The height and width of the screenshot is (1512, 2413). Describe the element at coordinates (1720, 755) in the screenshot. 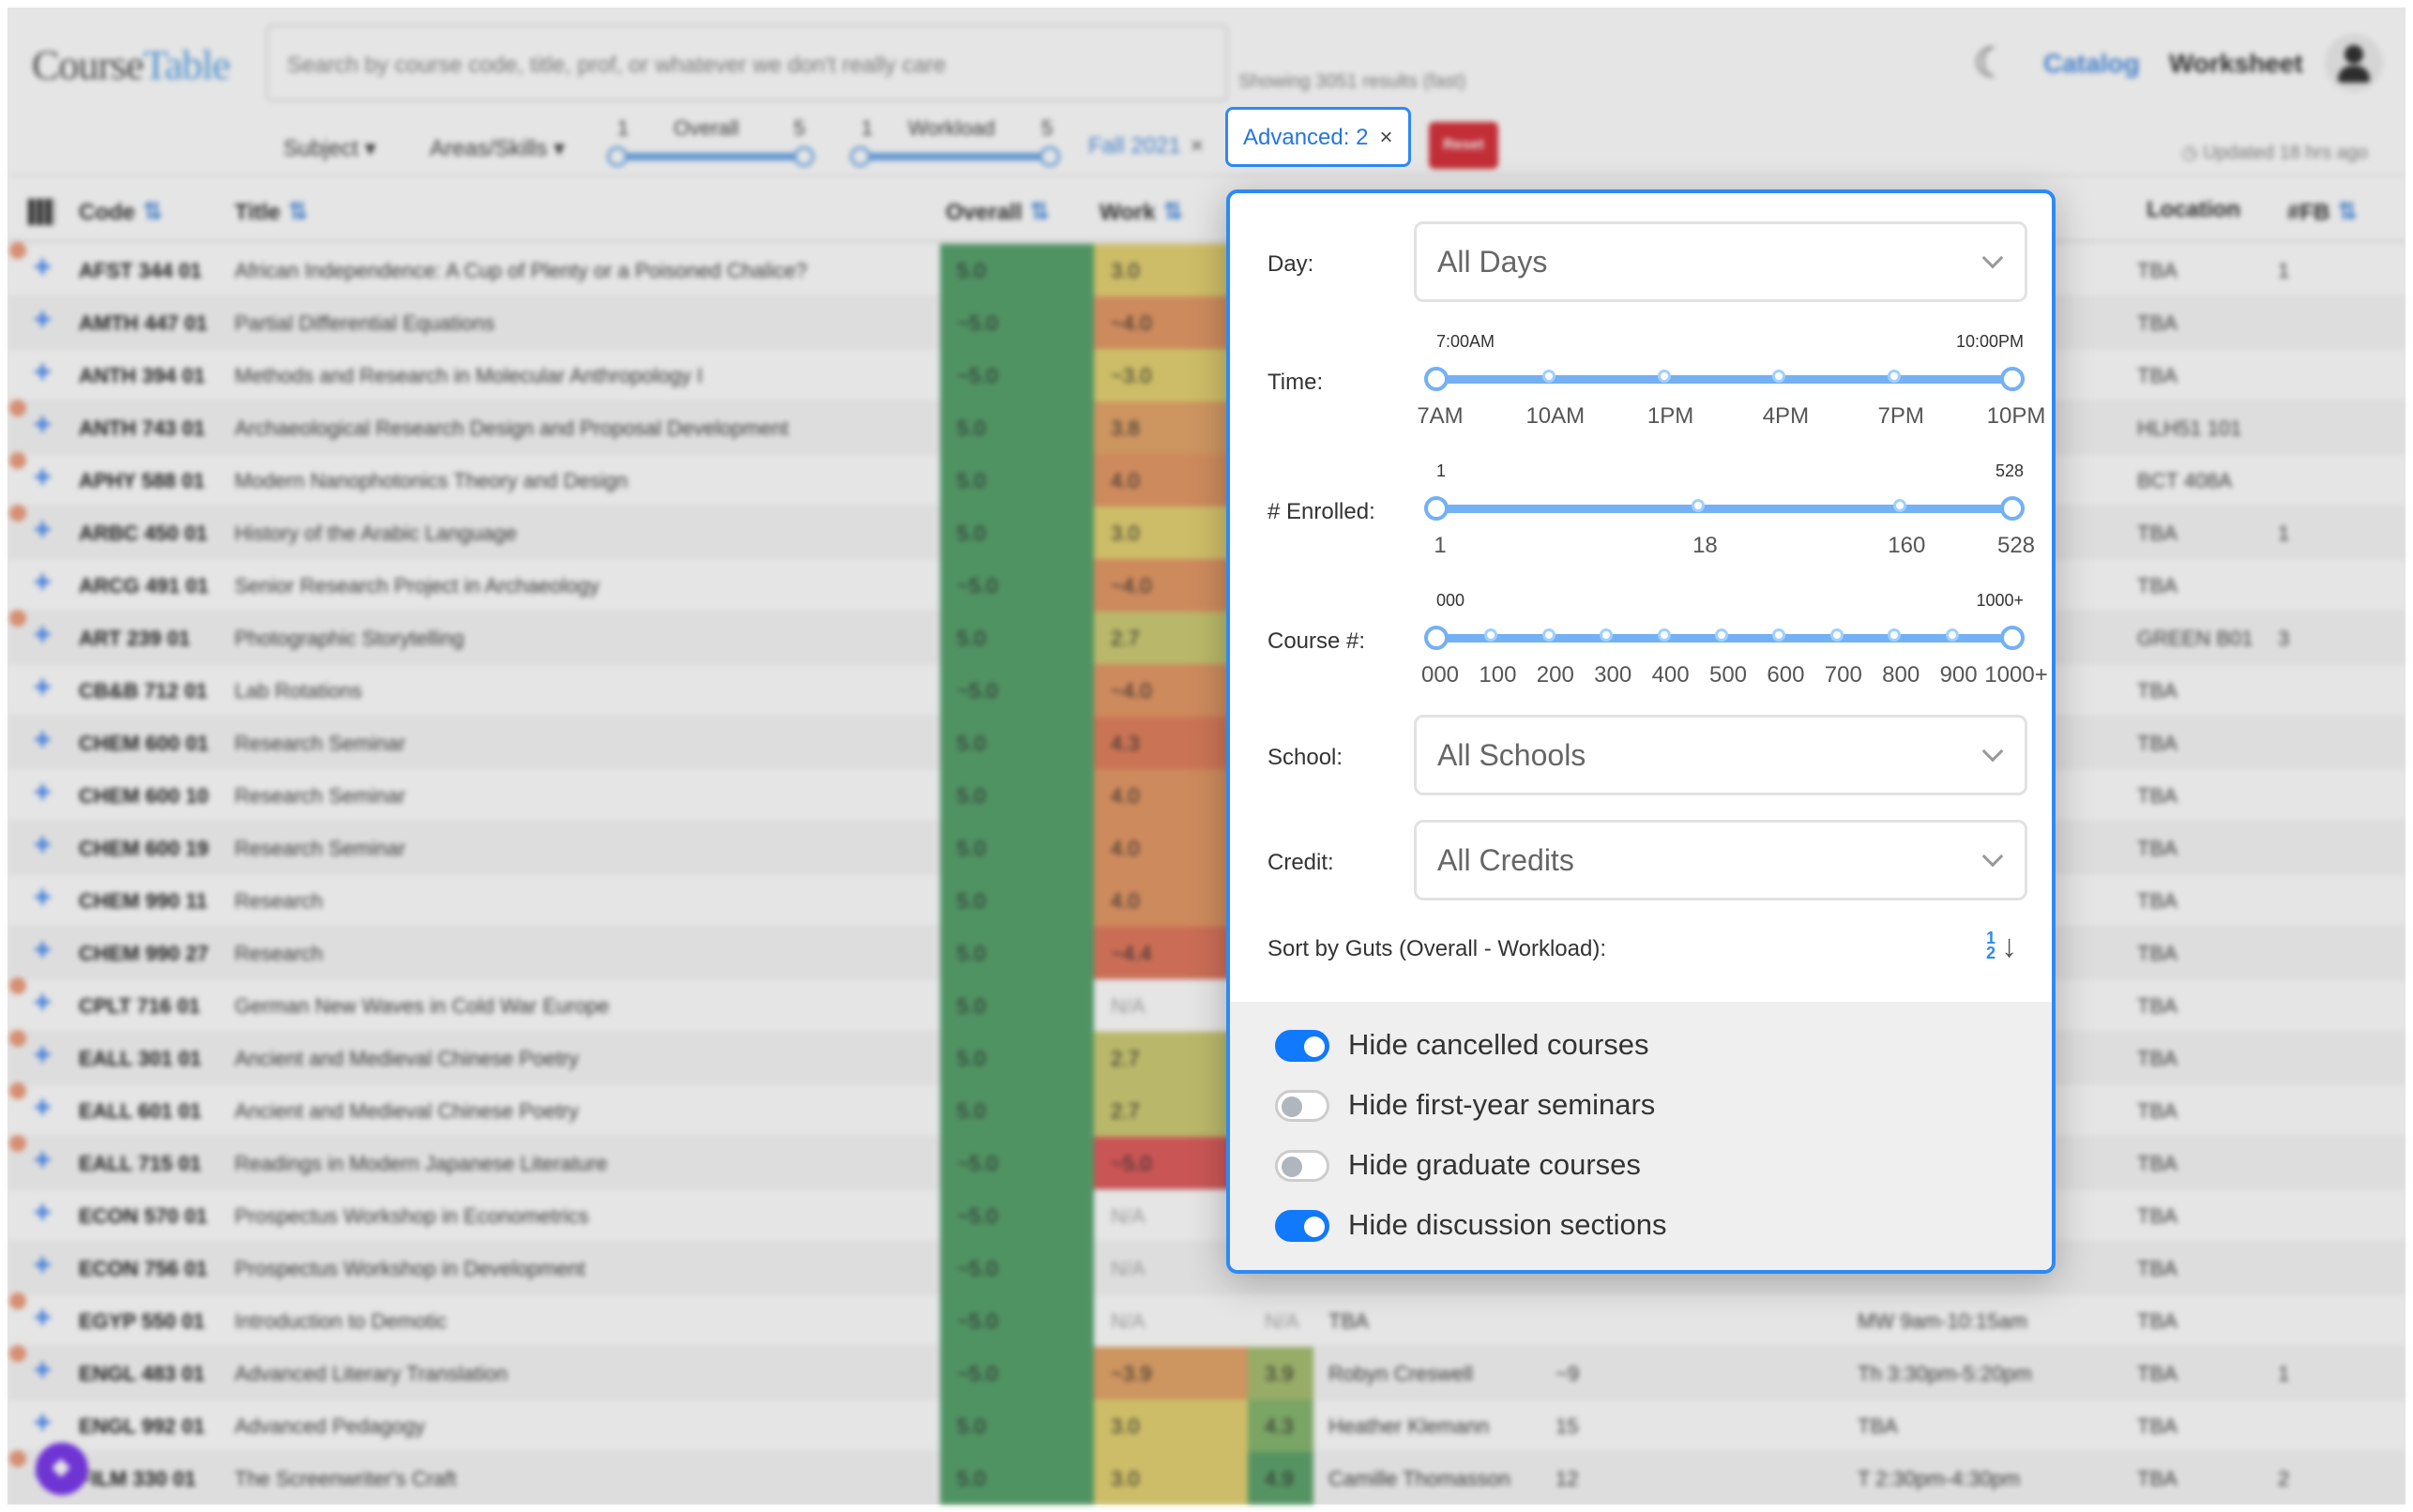

I see `school-select: All Schools` at that location.